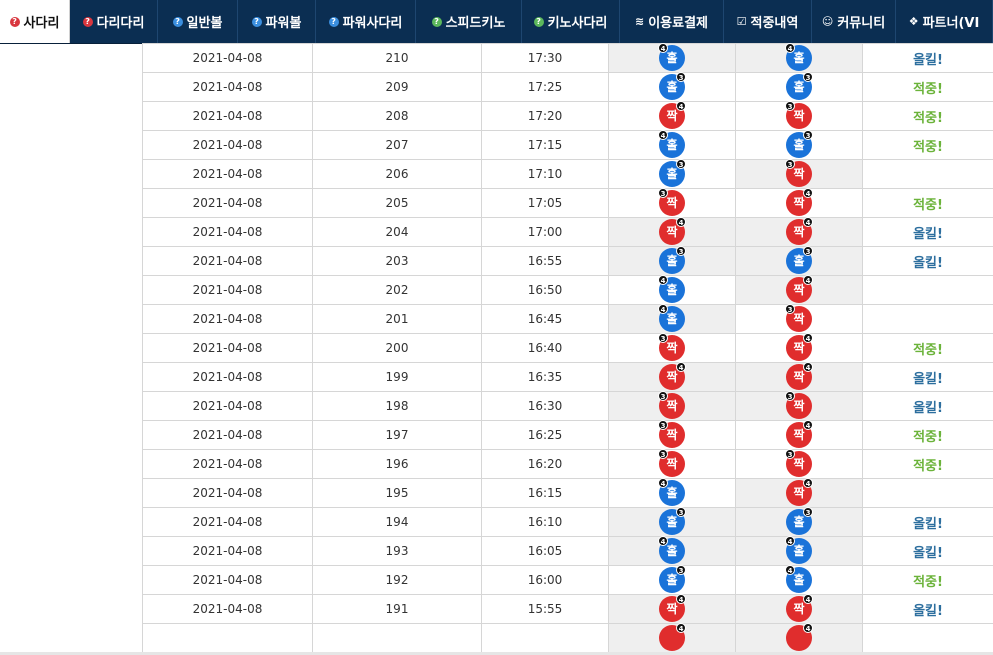 The height and width of the screenshot is (655, 993). Describe the element at coordinates (397, 348) in the screenshot. I see `round-cell: 200` at that location.